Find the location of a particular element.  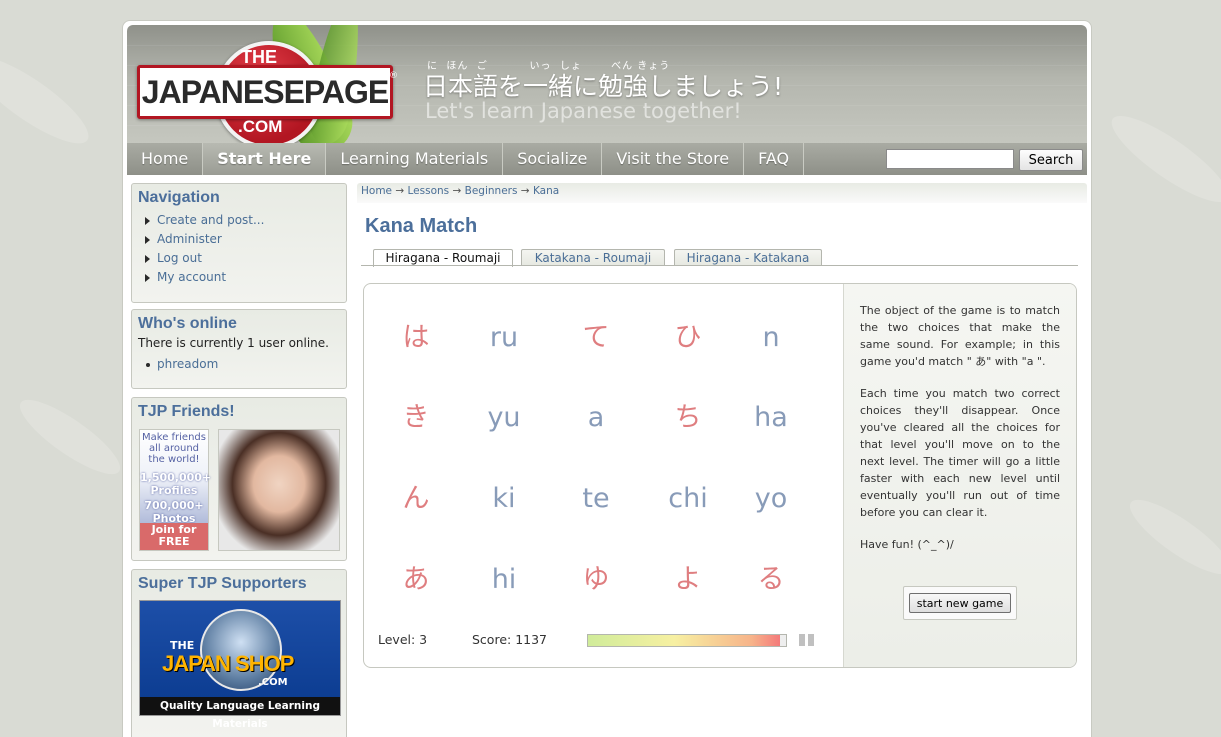

kana-card: ゆ is located at coordinates (596, 580).